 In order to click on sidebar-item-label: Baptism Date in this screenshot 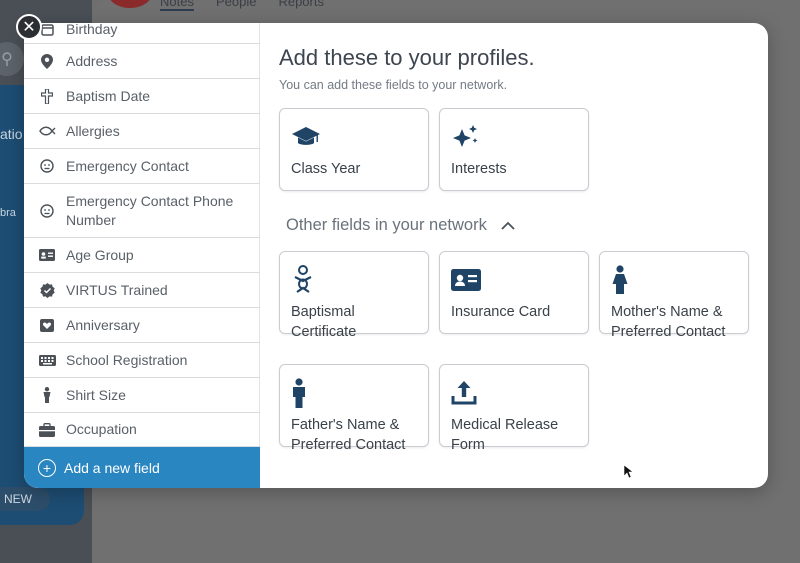, I will do `click(108, 95)`.